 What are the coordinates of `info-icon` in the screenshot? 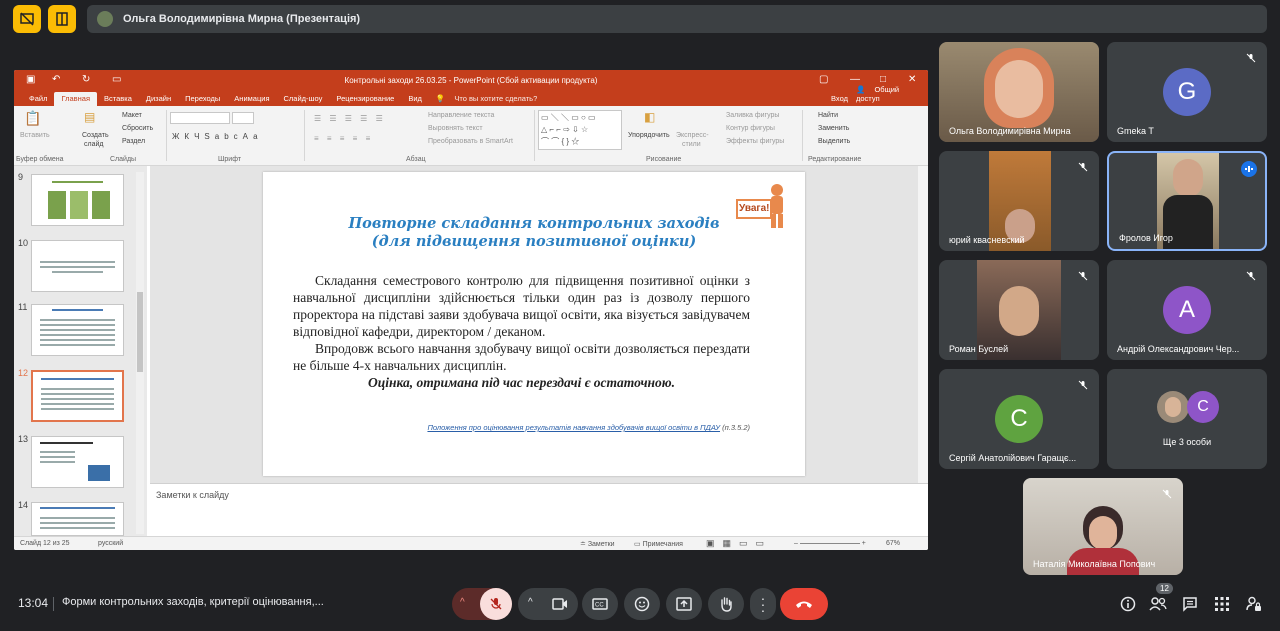 It's located at (1128, 604).